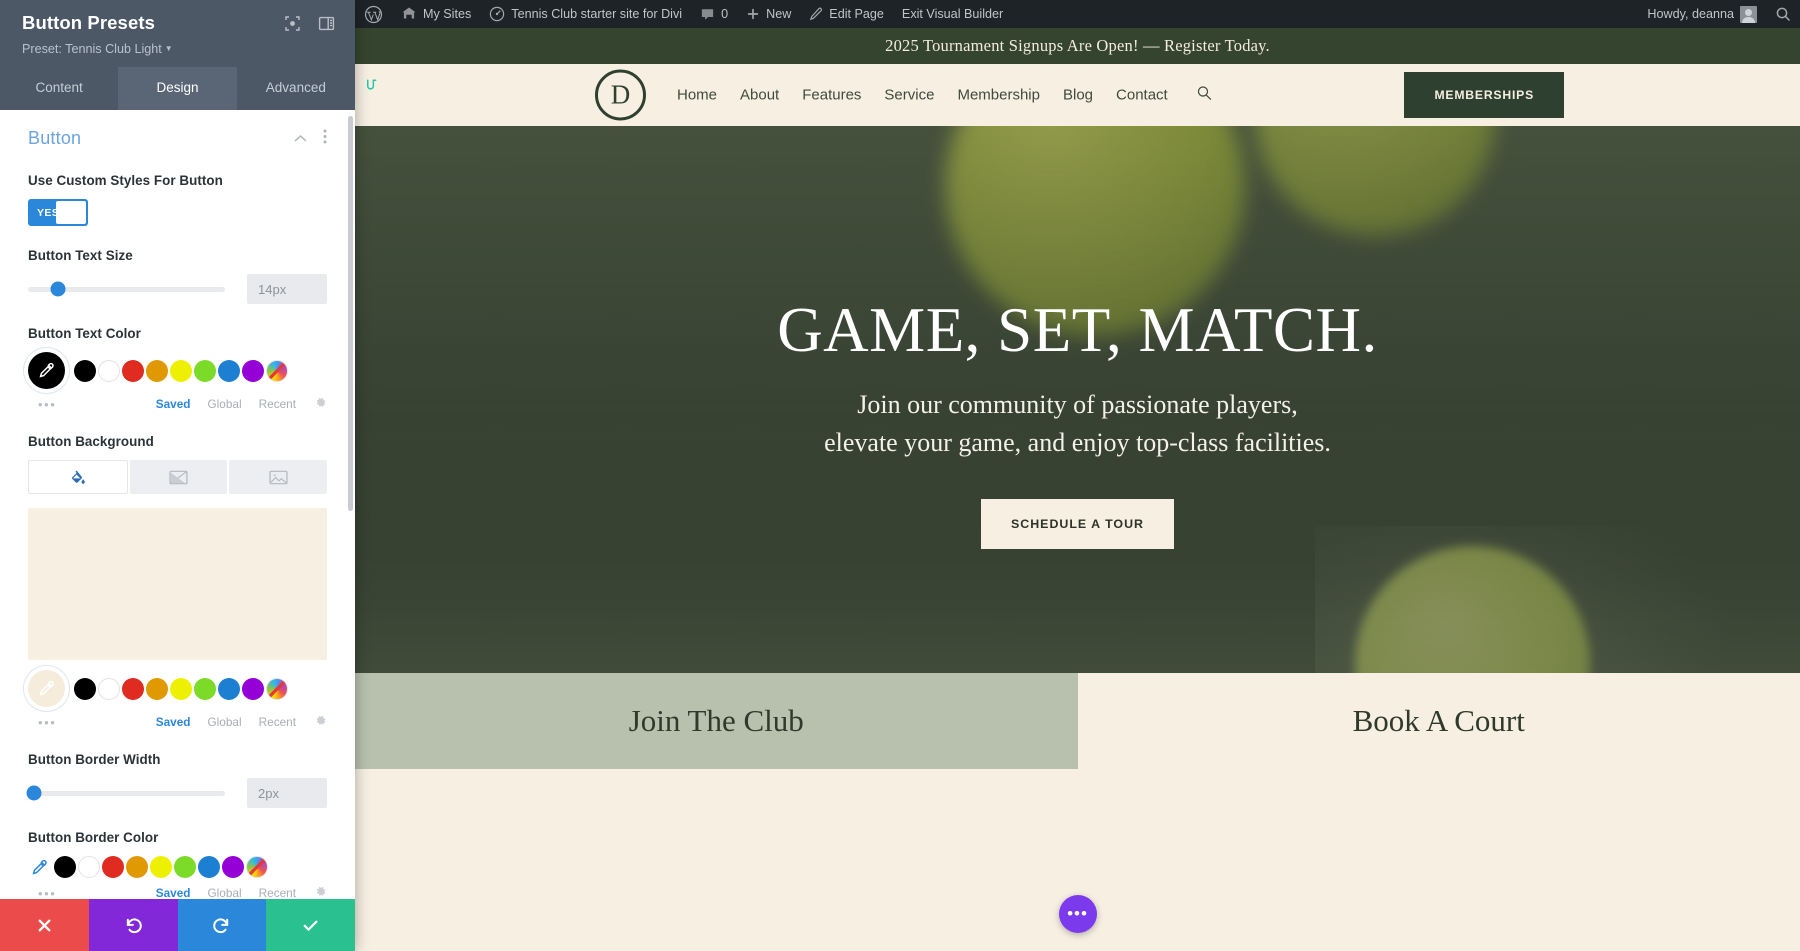 The width and height of the screenshot is (1800, 951). What do you see at coordinates (58, 289) in the screenshot?
I see `slider-handle` at bounding box center [58, 289].